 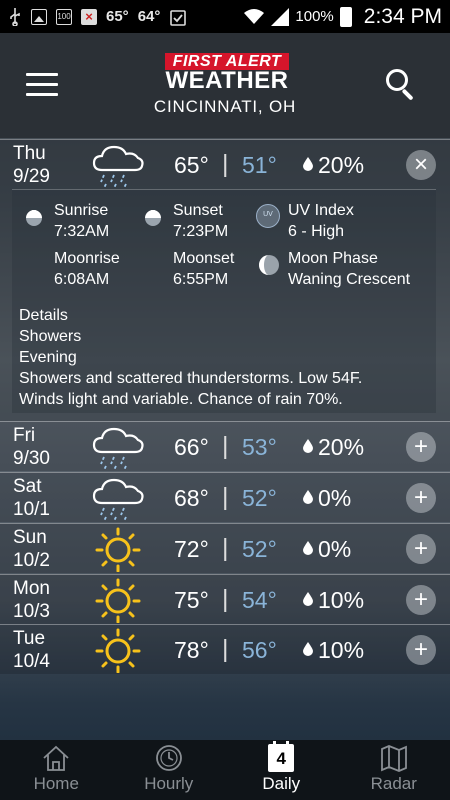 What do you see at coordinates (34, 265) in the screenshot?
I see `moonrise-icon` at bounding box center [34, 265].